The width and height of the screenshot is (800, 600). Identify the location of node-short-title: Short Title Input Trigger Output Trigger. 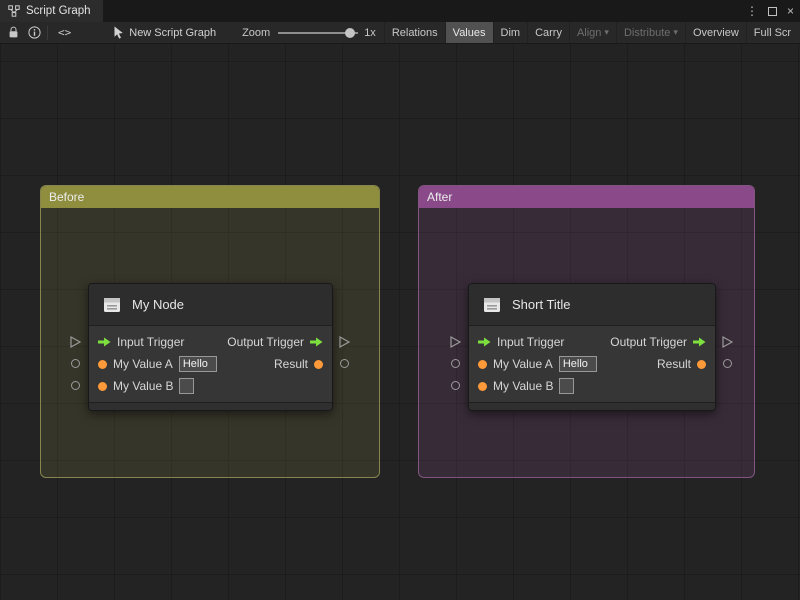
(592, 347).